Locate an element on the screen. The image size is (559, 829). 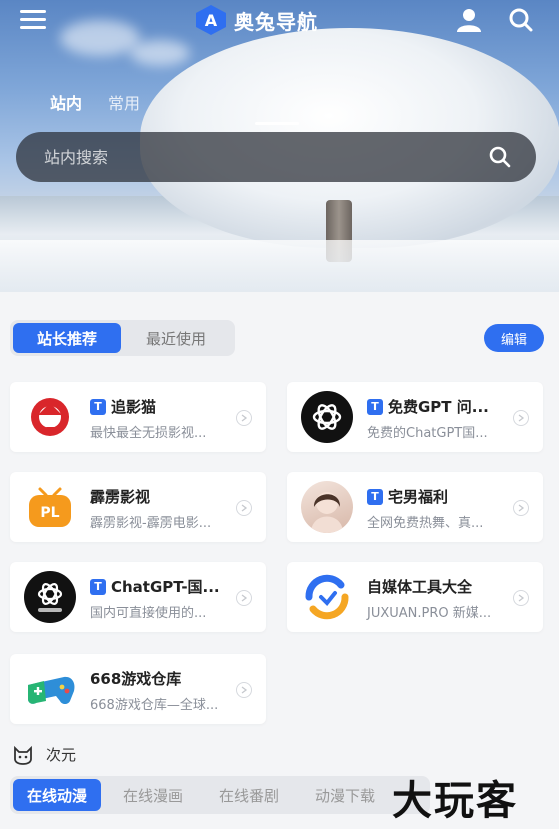
card-title: 追影猫 is located at coordinates (134, 407).